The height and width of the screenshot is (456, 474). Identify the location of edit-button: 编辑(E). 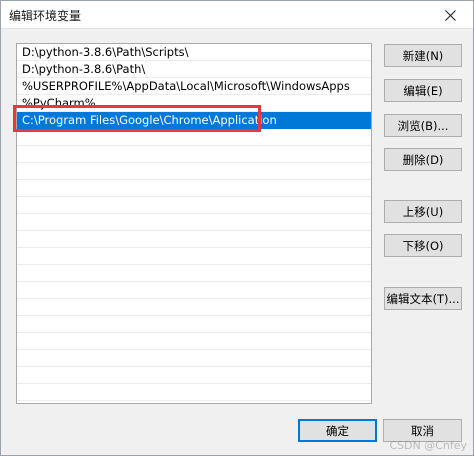
(423, 90).